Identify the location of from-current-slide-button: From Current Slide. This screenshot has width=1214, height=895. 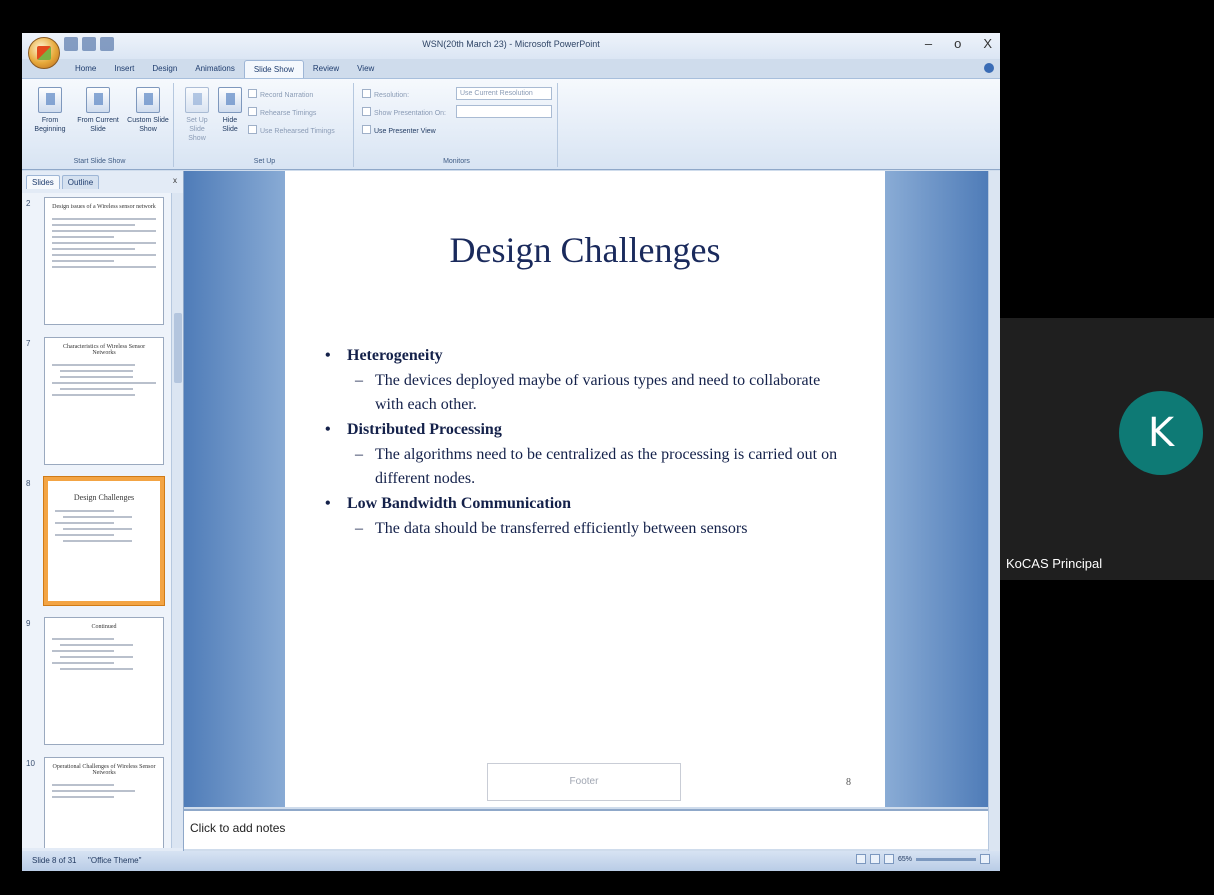
(98, 110).